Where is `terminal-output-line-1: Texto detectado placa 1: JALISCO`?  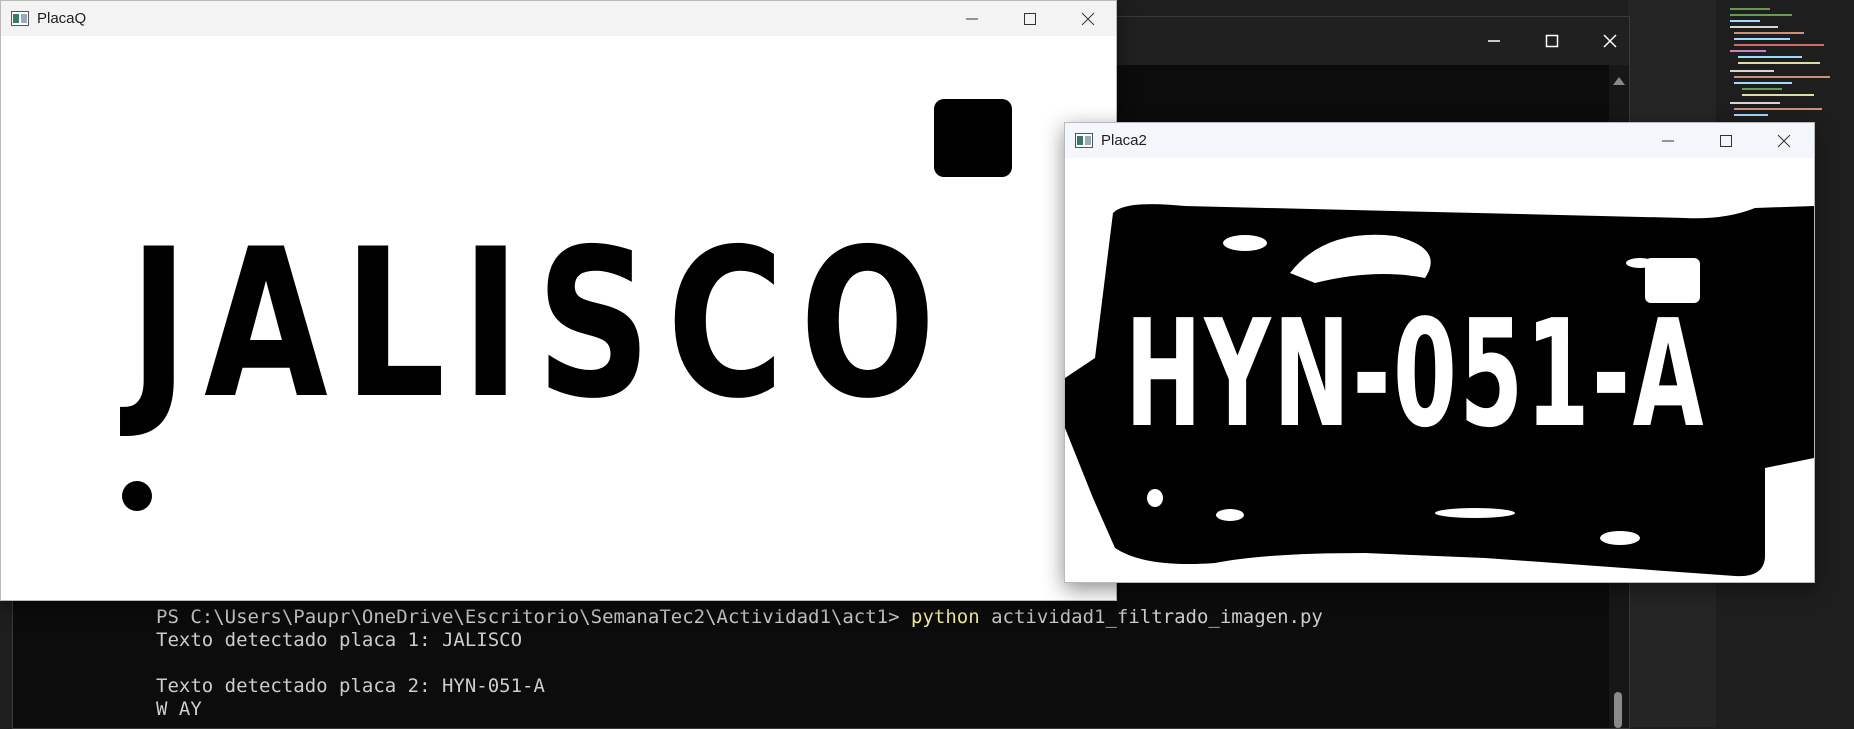 terminal-output-line-1: Texto detectado placa 1: JALISCO is located at coordinates (339, 640).